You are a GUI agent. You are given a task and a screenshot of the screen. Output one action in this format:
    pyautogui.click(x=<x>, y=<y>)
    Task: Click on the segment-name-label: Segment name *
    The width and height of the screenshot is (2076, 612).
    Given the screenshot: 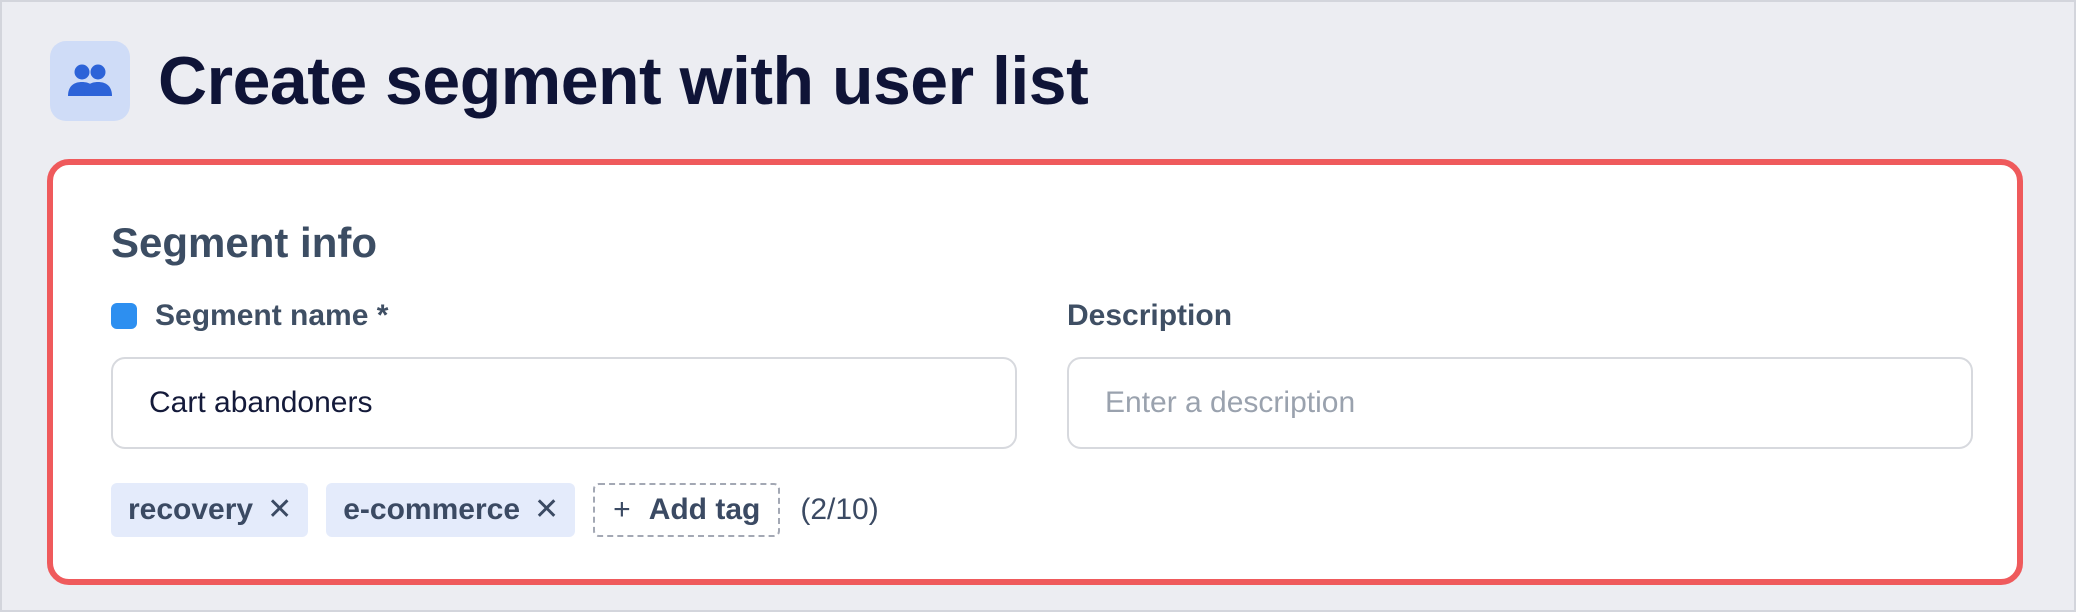 What is the action you would take?
    pyautogui.click(x=249, y=316)
    